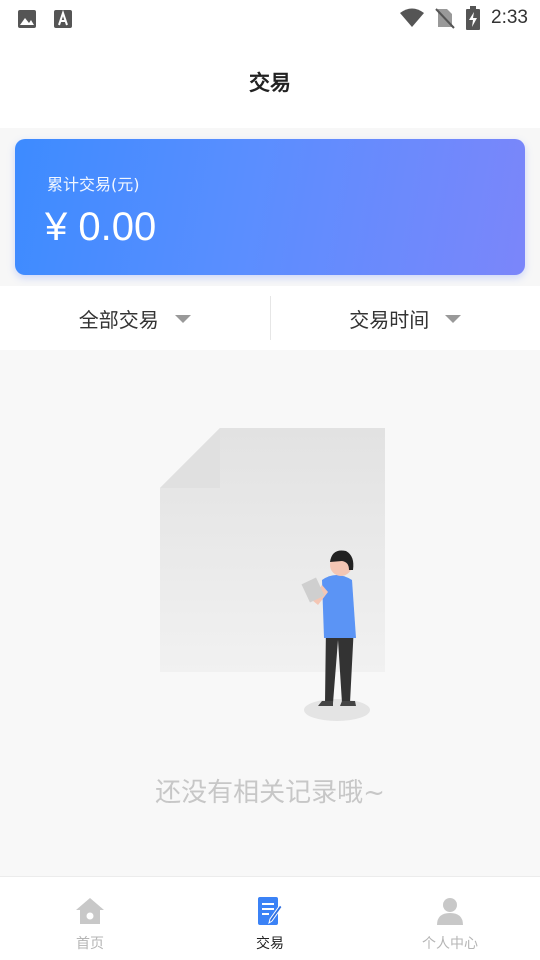 The image size is (540, 960). What do you see at coordinates (389, 319) in the screenshot?
I see `filter-label: 交易时间` at bounding box center [389, 319].